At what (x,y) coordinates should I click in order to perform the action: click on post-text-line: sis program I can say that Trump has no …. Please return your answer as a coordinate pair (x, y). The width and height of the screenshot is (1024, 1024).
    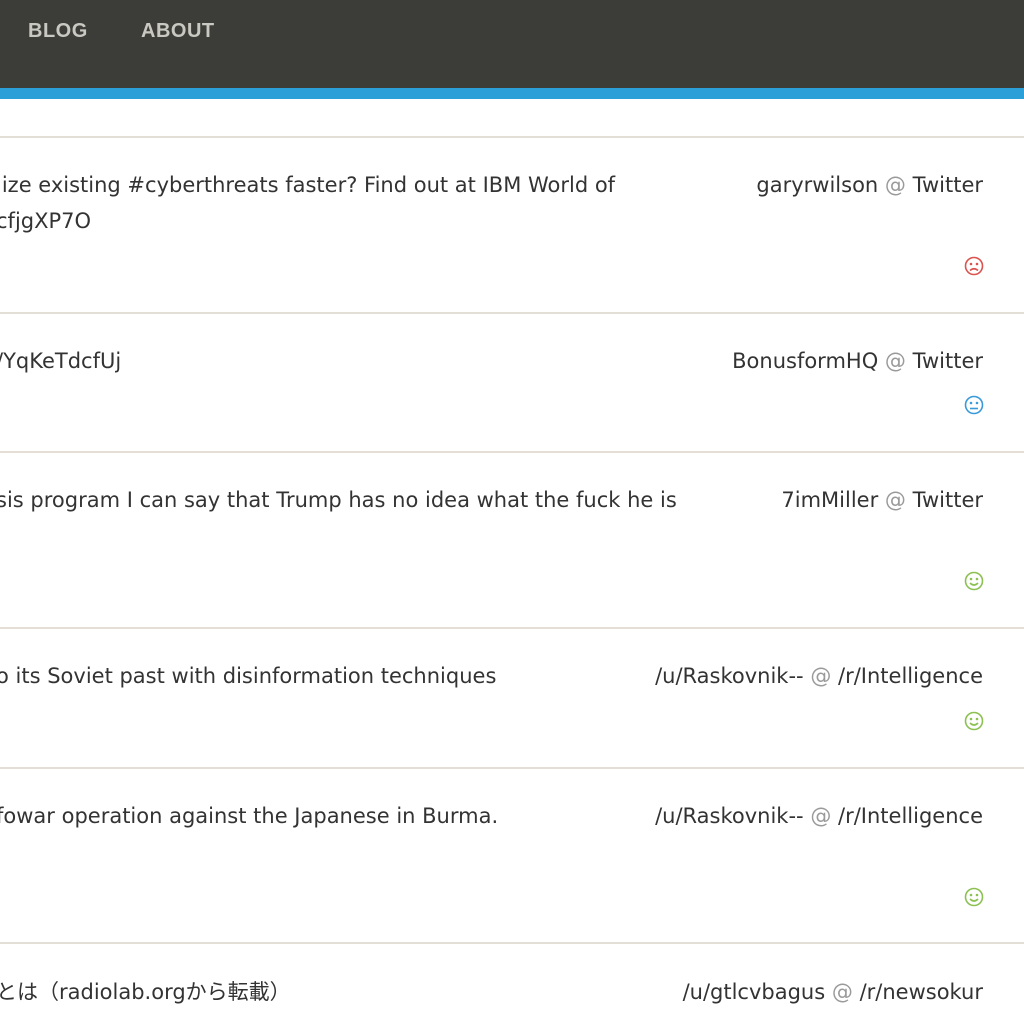
    Looking at the image, I should click on (338, 500).